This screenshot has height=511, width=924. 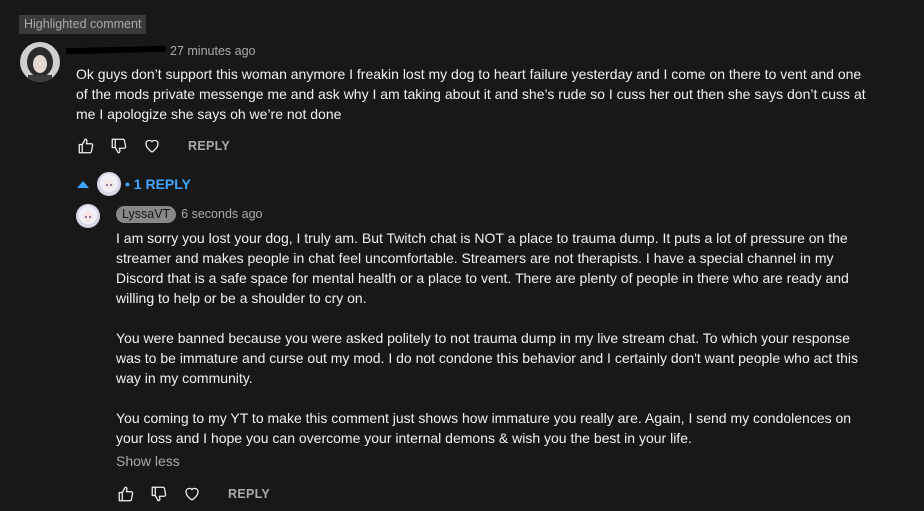 What do you see at coordinates (40, 62) in the screenshot?
I see `commenter-avatar` at bounding box center [40, 62].